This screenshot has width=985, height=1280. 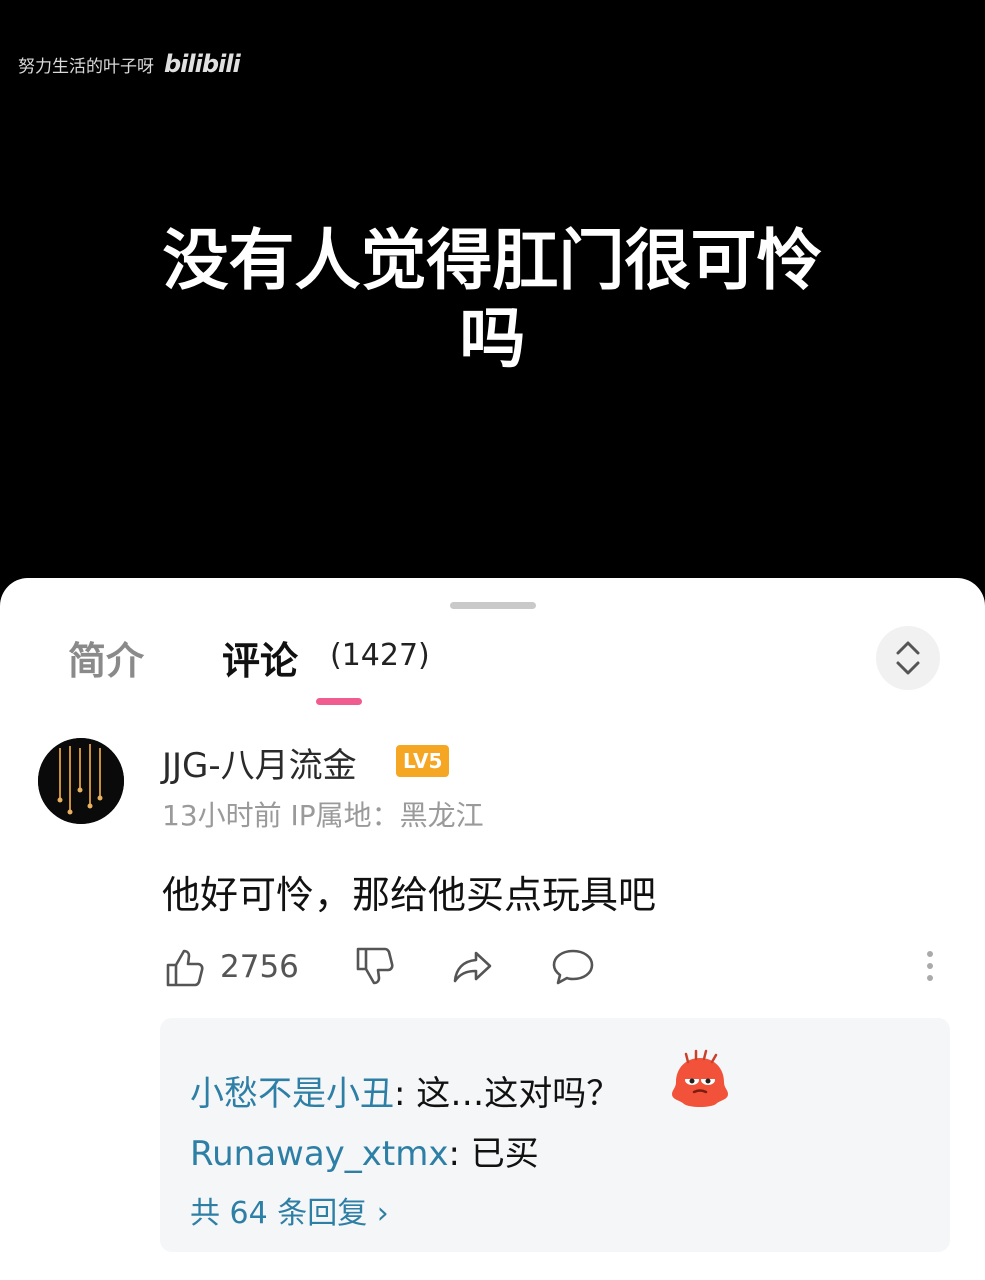 I want to click on expand-collapse-button, so click(x=908, y=658).